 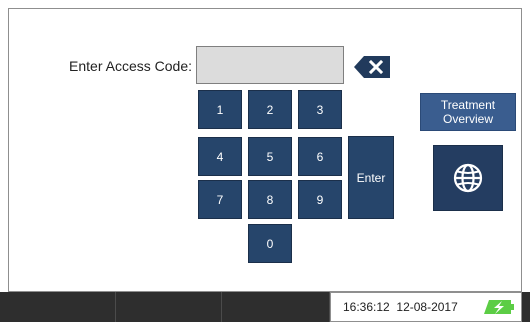 I want to click on treatment-overview-button: Treatment Overview, so click(x=468, y=112).